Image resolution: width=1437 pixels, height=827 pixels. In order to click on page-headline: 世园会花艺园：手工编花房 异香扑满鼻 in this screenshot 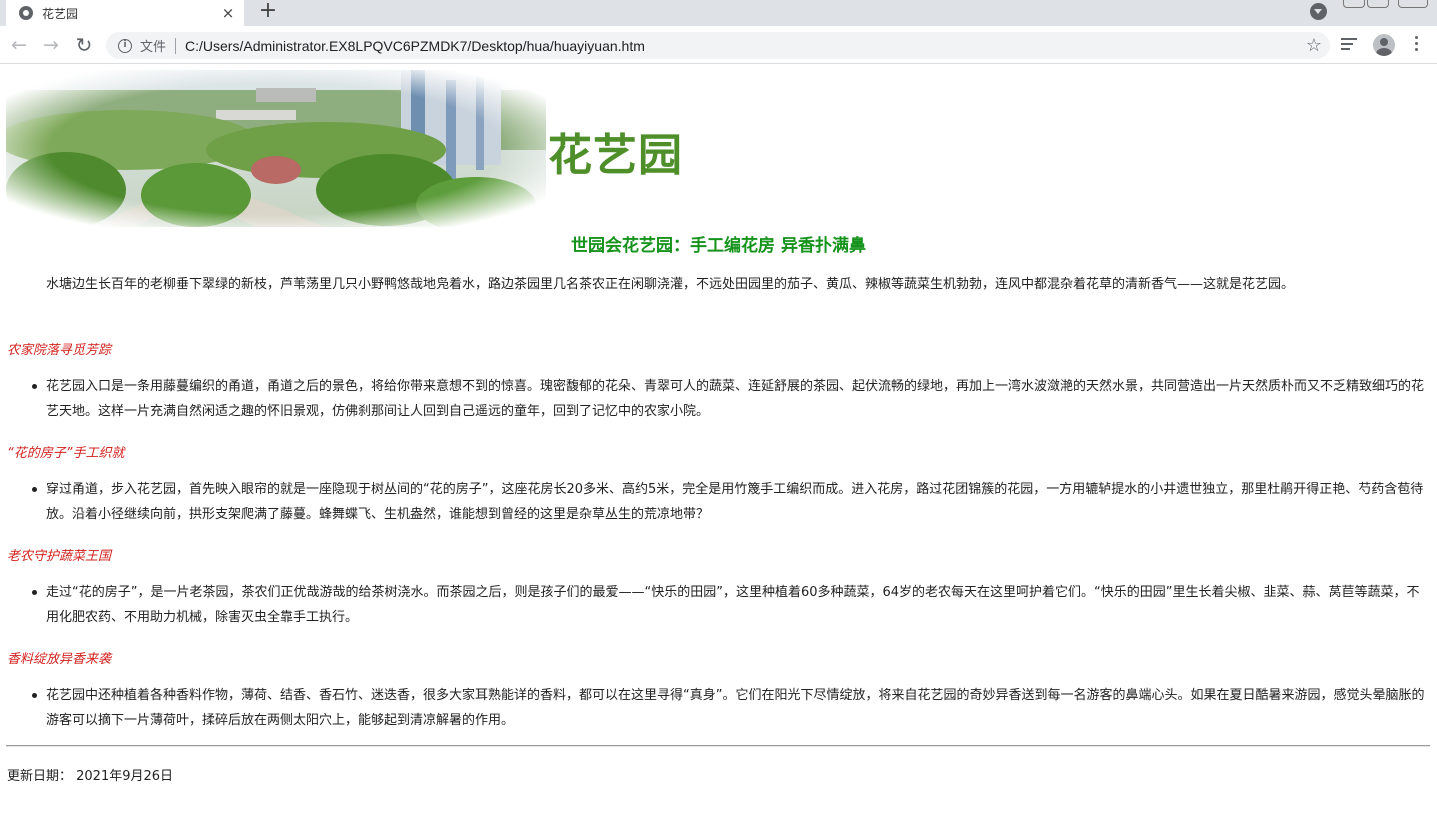, I will do `click(718, 246)`.